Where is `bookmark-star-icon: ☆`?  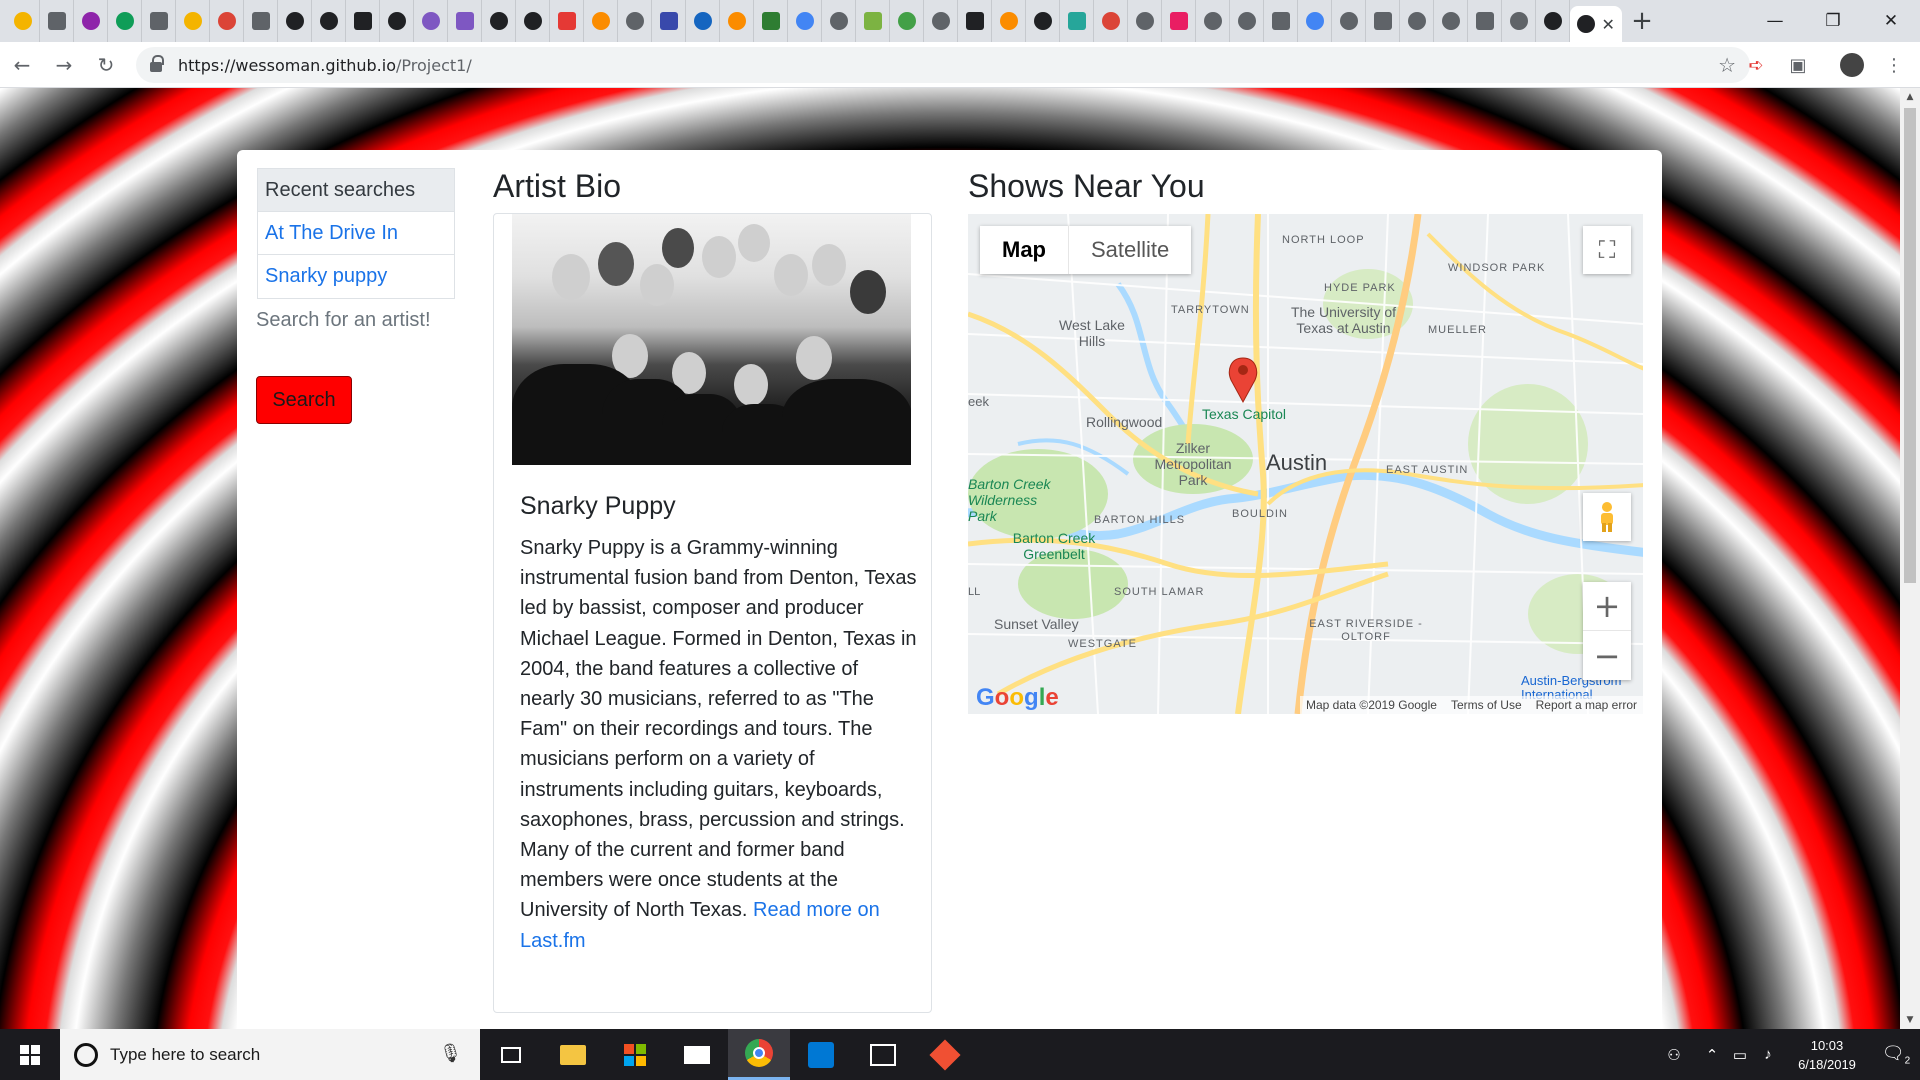 bookmark-star-icon: ☆ is located at coordinates (1727, 65).